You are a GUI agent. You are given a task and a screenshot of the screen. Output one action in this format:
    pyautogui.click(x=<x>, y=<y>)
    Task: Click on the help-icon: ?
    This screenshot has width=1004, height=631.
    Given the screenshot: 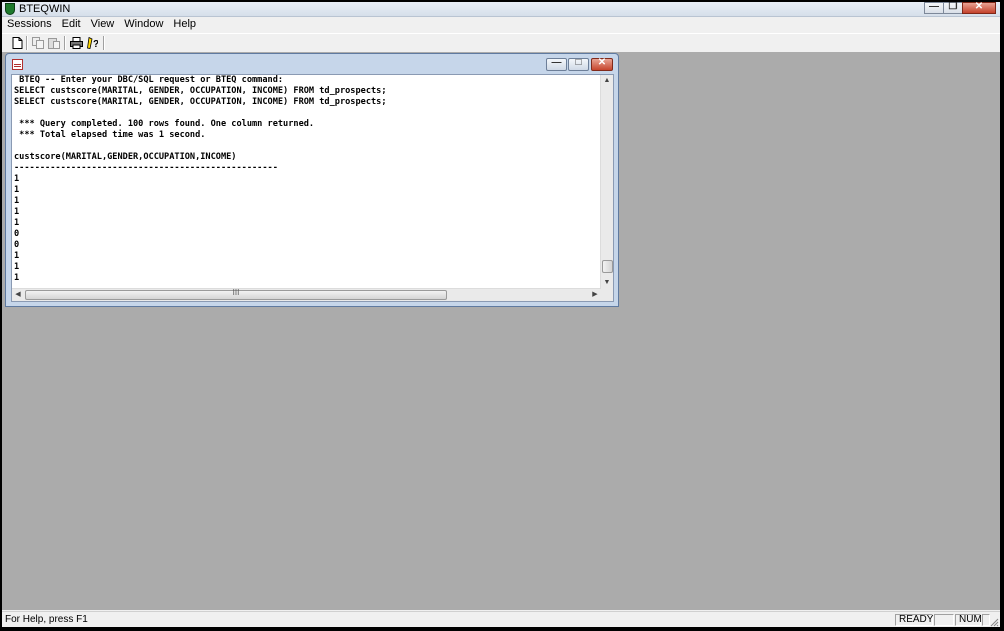 What is the action you would take?
    pyautogui.click(x=92, y=42)
    